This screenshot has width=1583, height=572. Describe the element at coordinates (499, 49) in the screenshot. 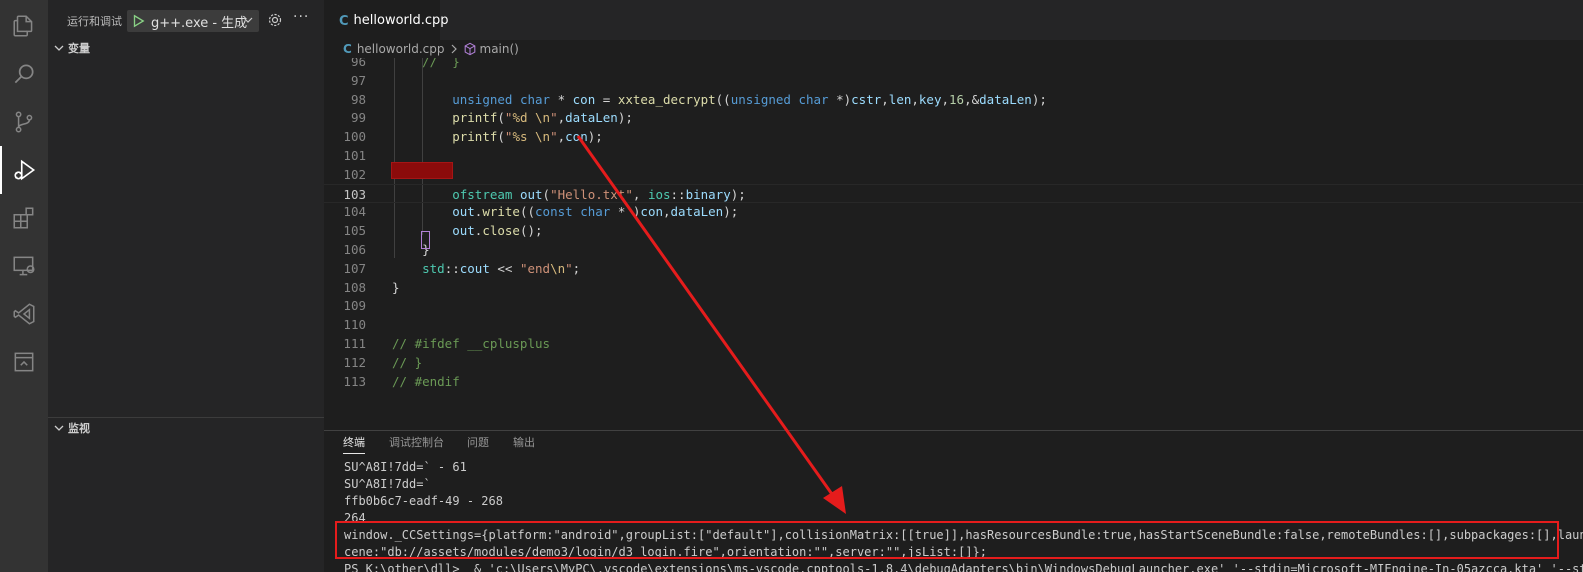

I see `breadcrumb-symbol: main()` at that location.